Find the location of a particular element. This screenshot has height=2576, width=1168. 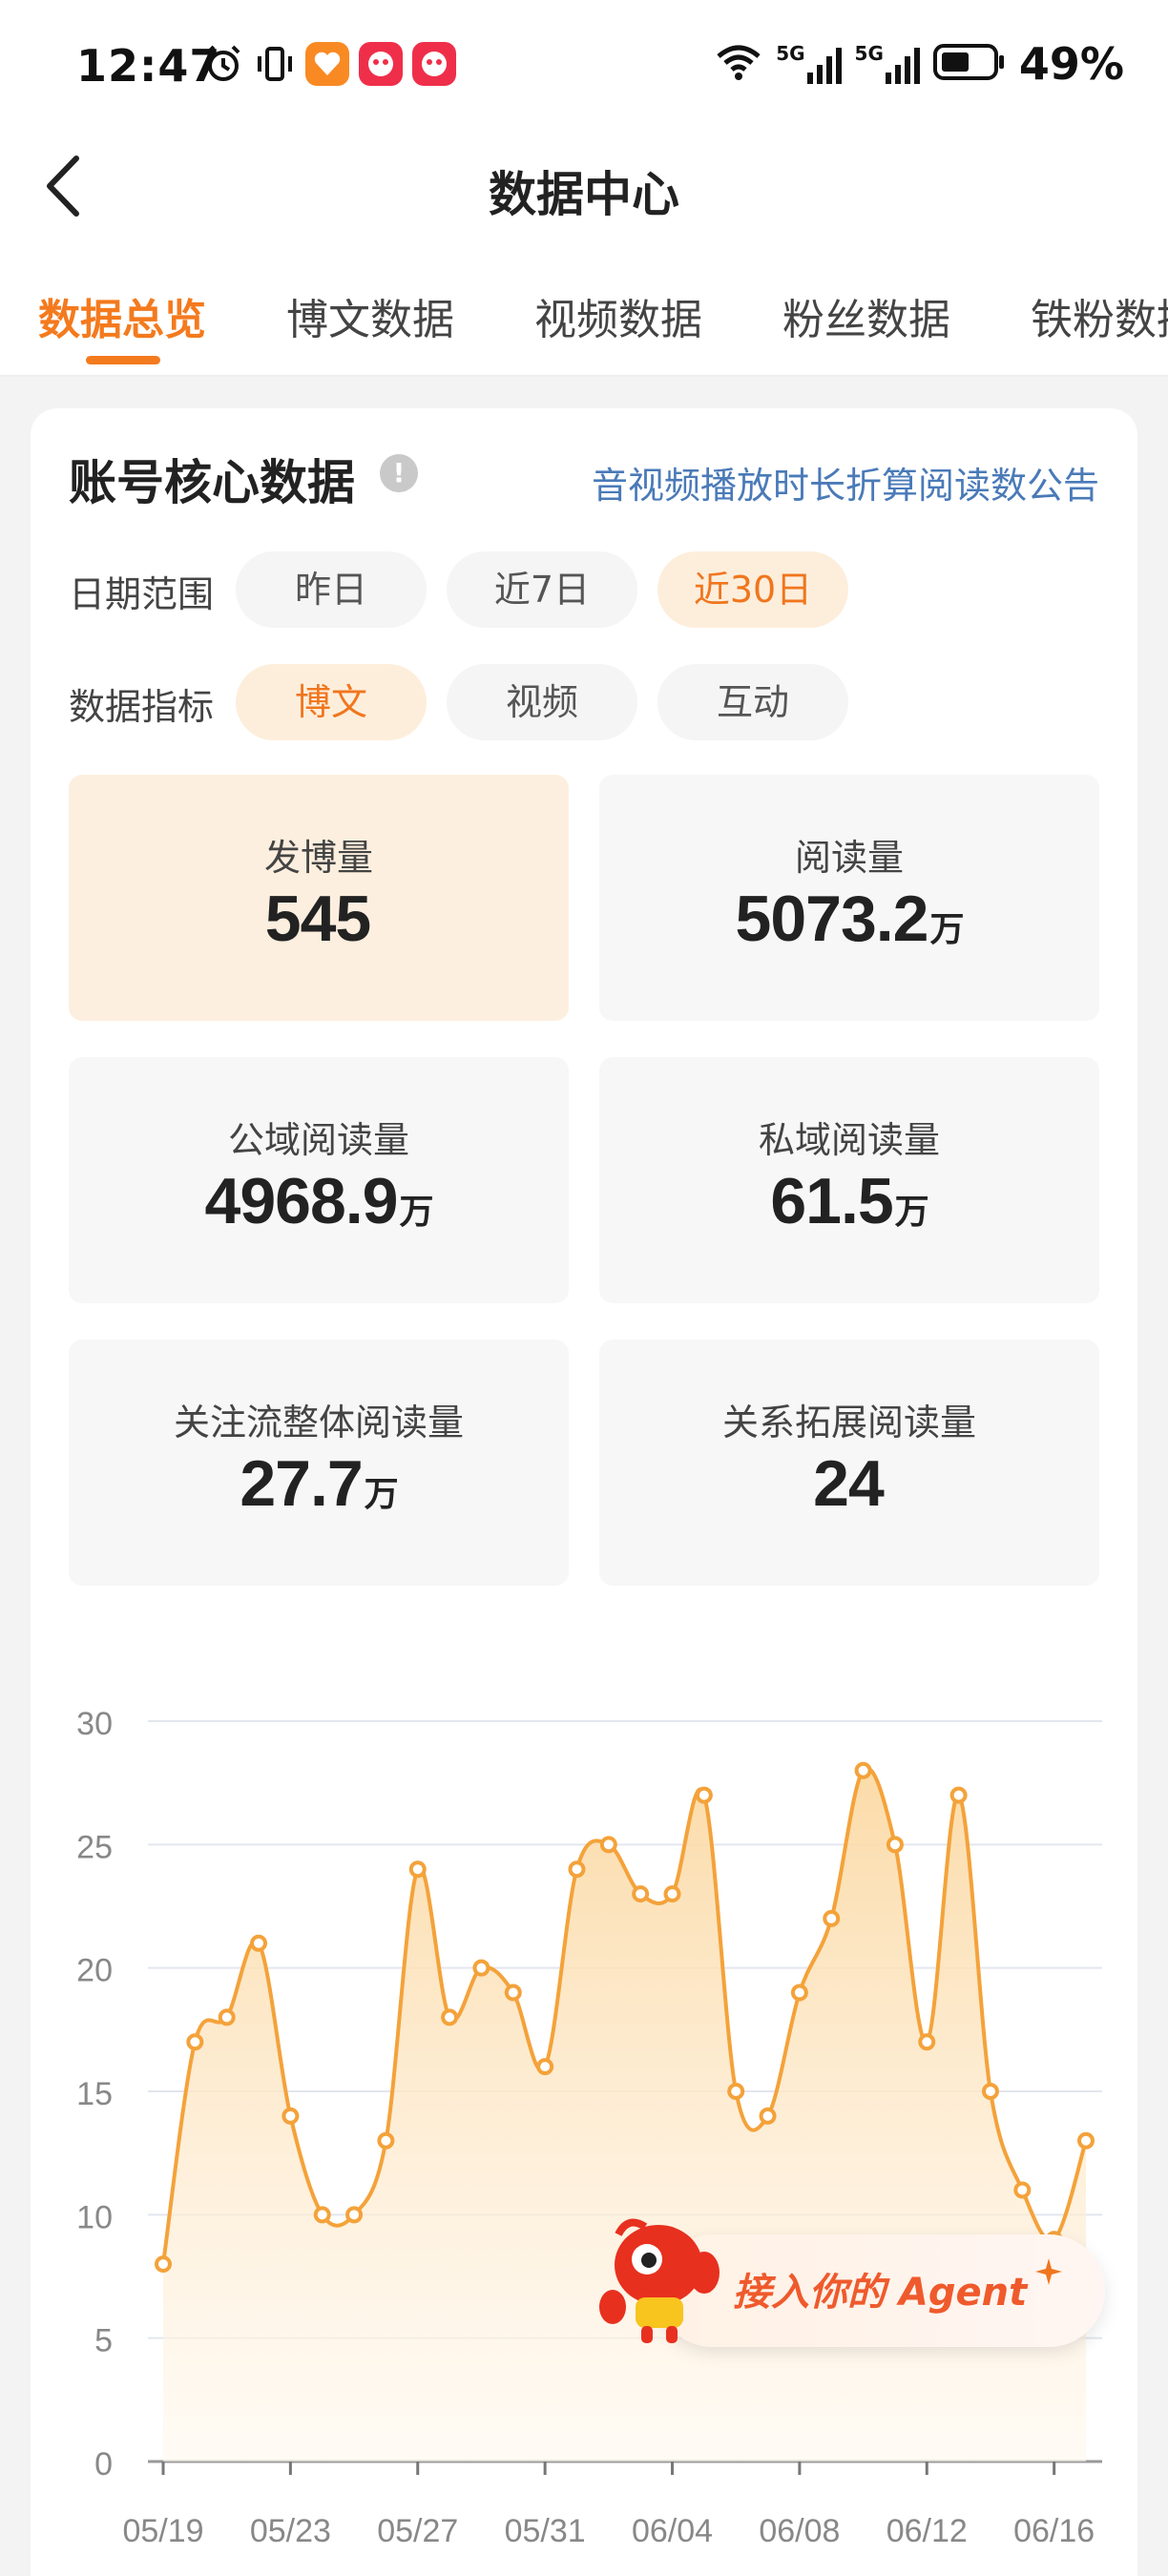

stat-label: 关注流整体阅读量 is located at coordinates (318, 1423).